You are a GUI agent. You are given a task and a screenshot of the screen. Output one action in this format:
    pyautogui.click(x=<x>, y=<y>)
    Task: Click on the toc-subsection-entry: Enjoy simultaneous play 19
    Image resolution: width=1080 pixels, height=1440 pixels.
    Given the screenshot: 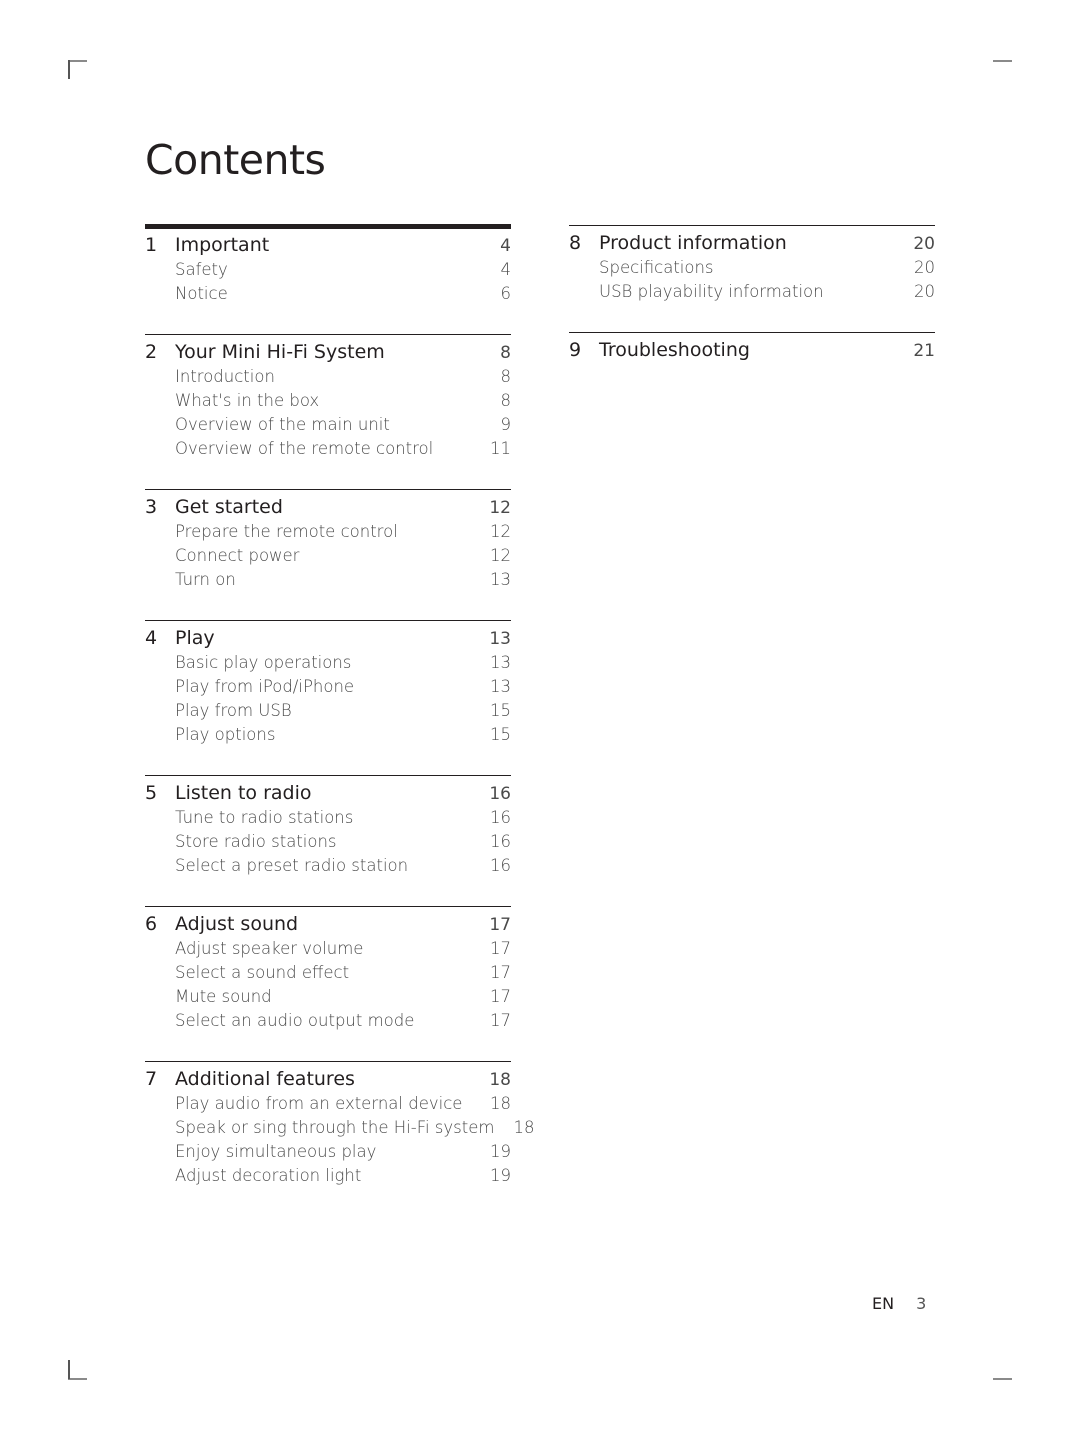 What is the action you would take?
    pyautogui.click(x=328, y=1154)
    